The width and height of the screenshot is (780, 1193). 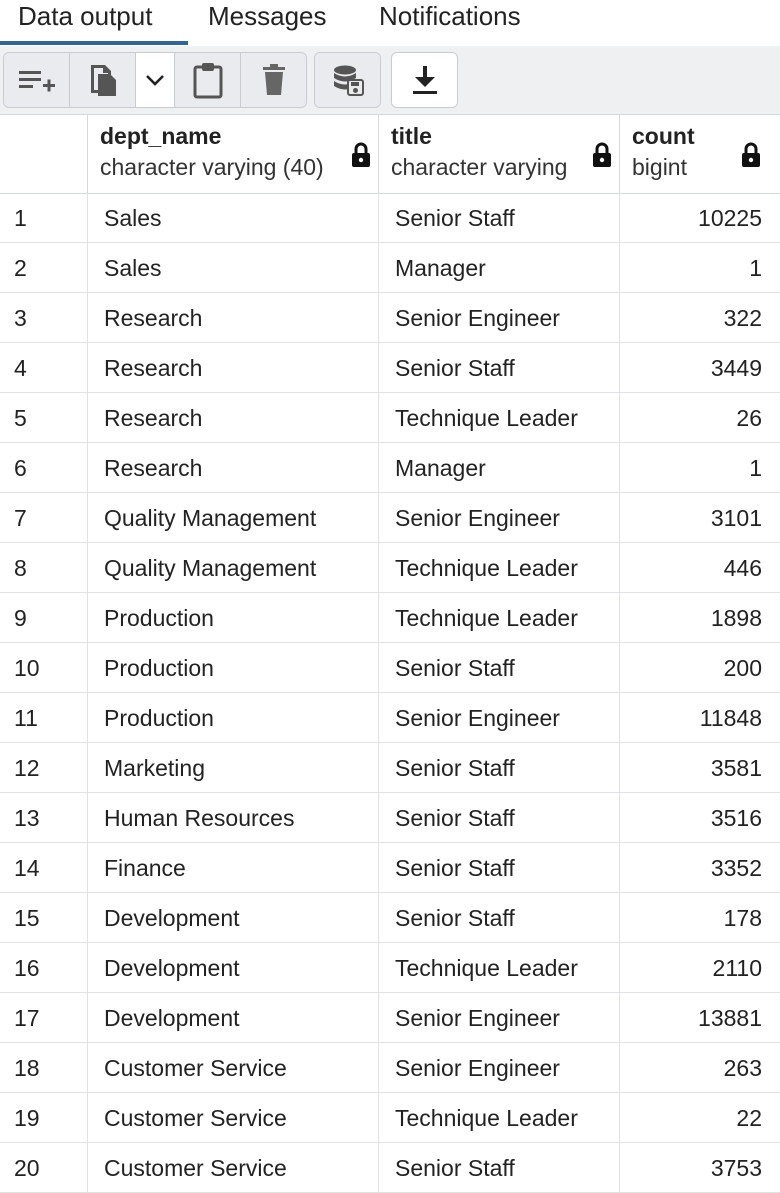 What do you see at coordinates (700, 153) in the screenshot?
I see `column-header-count: count bigint` at bounding box center [700, 153].